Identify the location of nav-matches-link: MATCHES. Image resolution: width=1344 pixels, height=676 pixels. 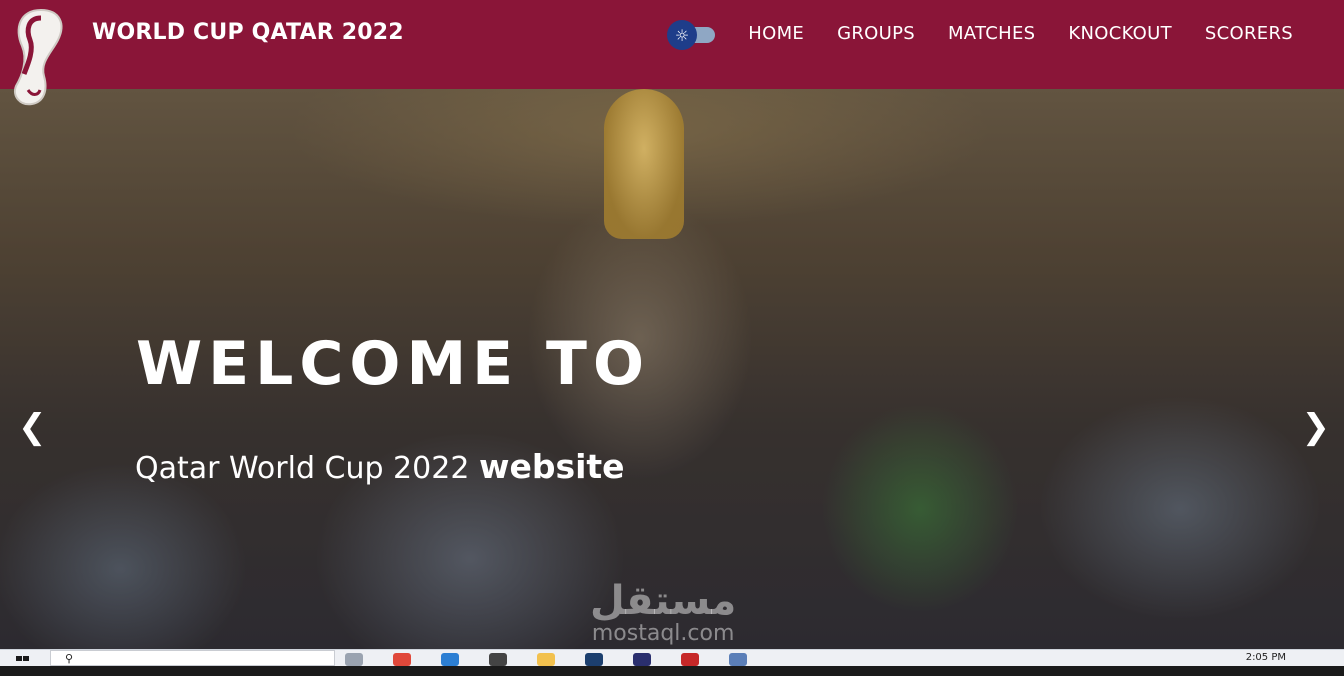
(991, 33).